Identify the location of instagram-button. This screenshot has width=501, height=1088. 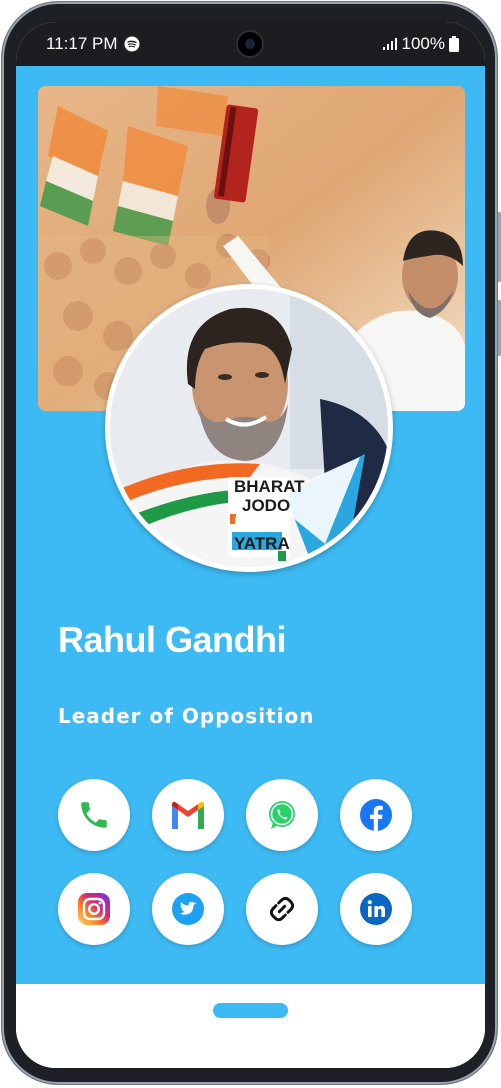
(94, 909).